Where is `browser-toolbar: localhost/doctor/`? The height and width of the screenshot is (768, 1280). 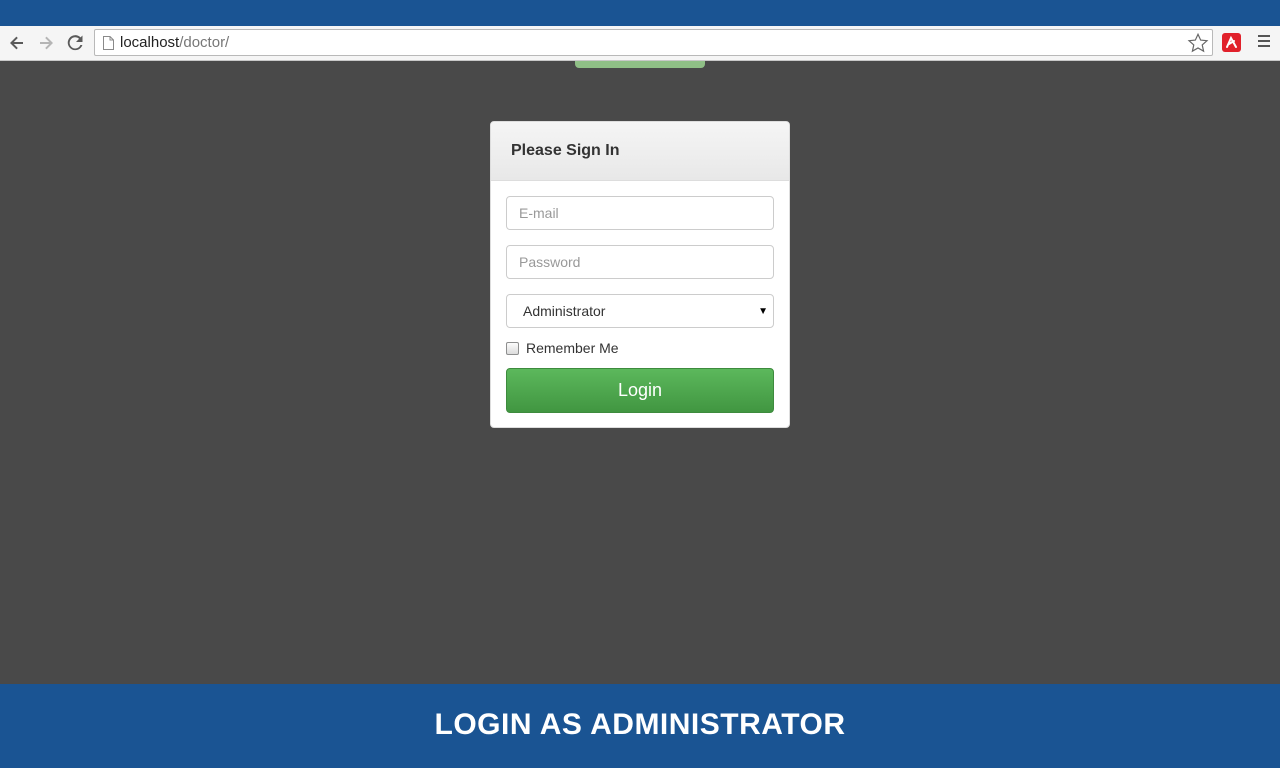
browser-toolbar: localhost/doctor/ is located at coordinates (640, 43).